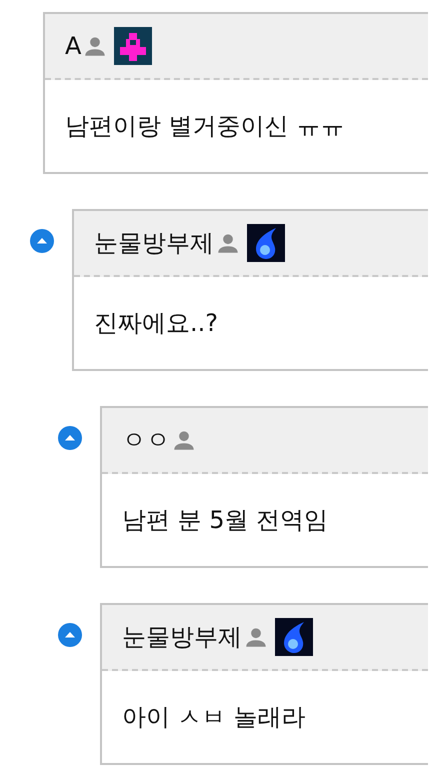 The image size is (440, 779). Describe the element at coordinates (156, 323) in the screenshot. I see `comment-text: 진짜에요..?` at that location.